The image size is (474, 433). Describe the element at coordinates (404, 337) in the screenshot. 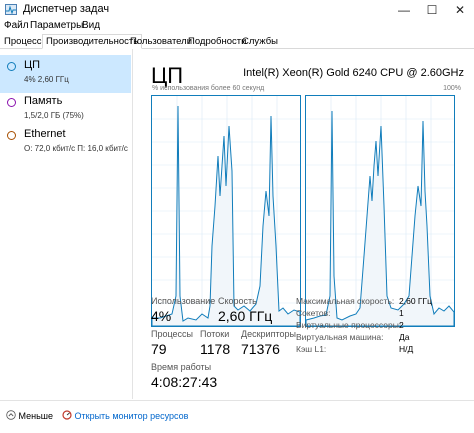

I see `virtual-machine-value: Да` at that location.